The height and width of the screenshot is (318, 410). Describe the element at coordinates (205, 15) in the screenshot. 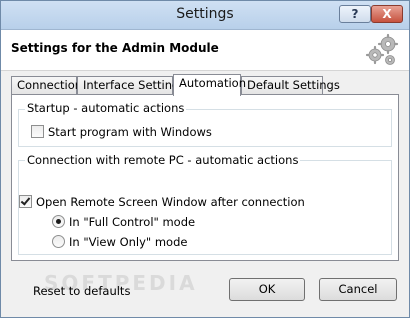

I see `title-bar: Settings ? X` at that location.